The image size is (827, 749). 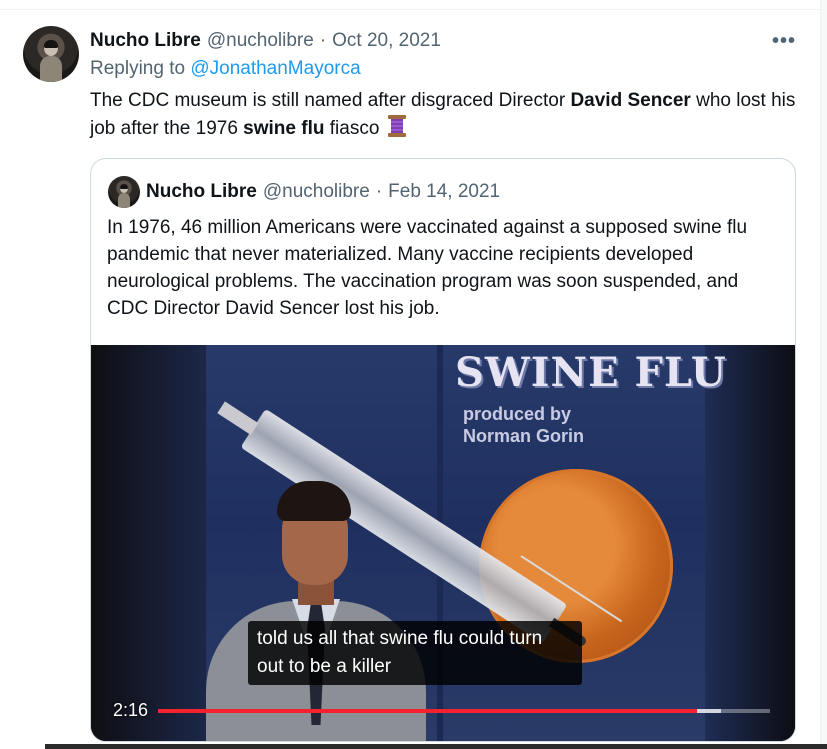 What do you see at coordinates (260, 41) in the screenshot?
I see `author-handle: @nucholibre` at bounding box center [260, 41].